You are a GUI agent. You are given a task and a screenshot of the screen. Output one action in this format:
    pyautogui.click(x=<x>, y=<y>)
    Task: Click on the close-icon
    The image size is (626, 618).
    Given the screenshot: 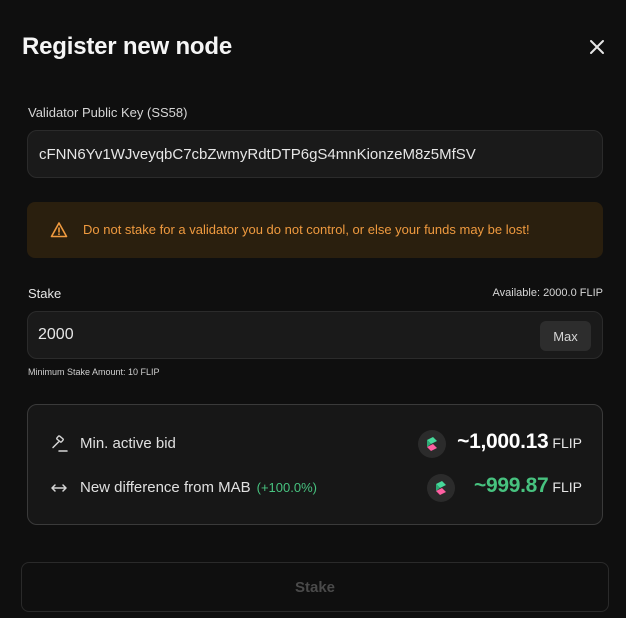 What is the action you would take?
    pyautogui.click(x=597, y=47)
    